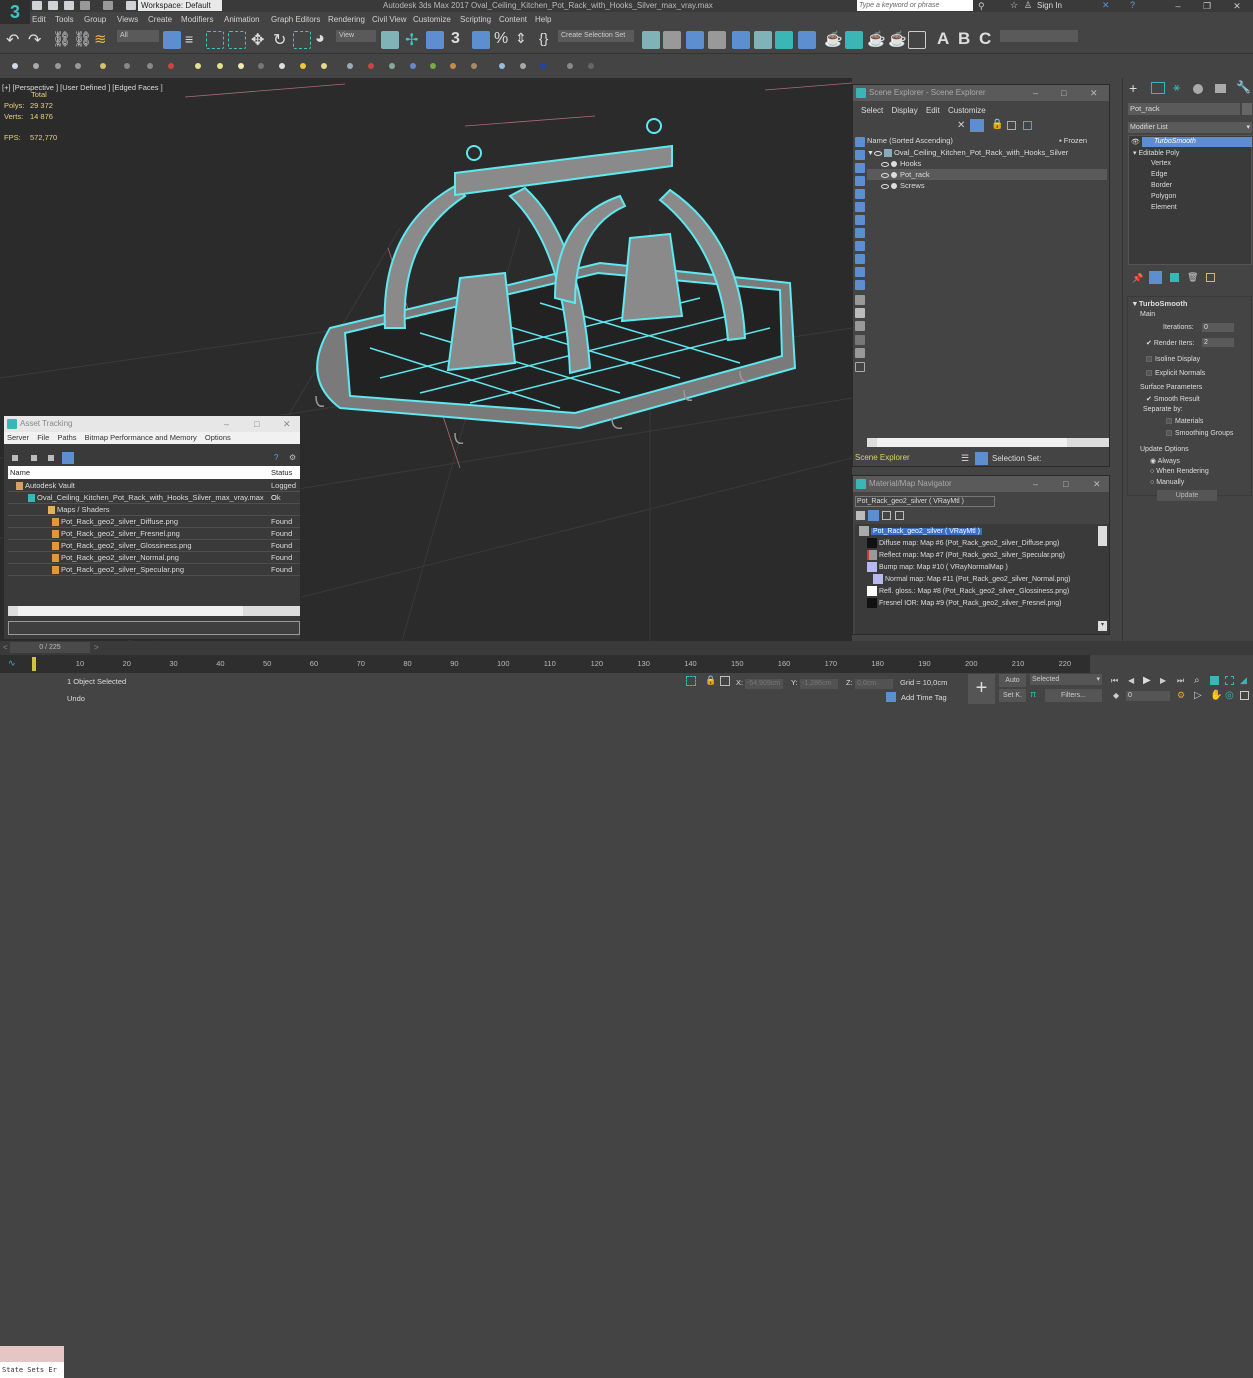 This screenshot has width=1253, height=1378. Describe the element at coordinates (1184, 109) in the screenshot. I see `object-name-field: Pot_rack` at that location.